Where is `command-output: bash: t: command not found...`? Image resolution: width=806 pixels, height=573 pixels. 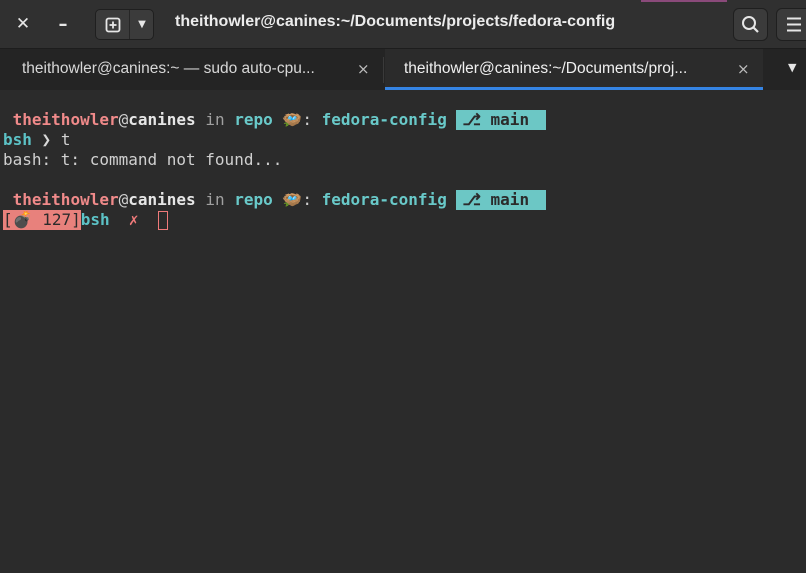
command-output: bash: t: command not found... is located at coordinates (143, 159).